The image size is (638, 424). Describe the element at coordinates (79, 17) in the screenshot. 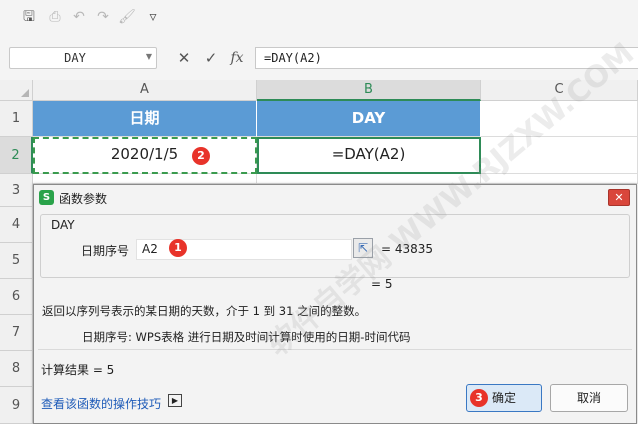

I see `undo-icon: ↶` at that location.